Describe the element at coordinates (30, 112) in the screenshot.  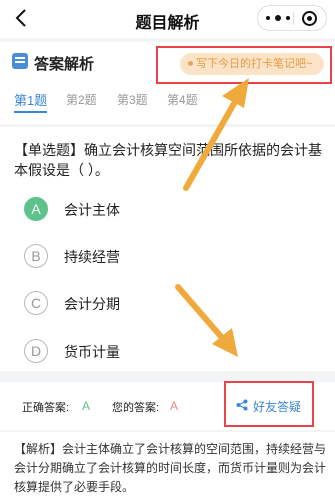
I see `active-tab-indicator` at that location.